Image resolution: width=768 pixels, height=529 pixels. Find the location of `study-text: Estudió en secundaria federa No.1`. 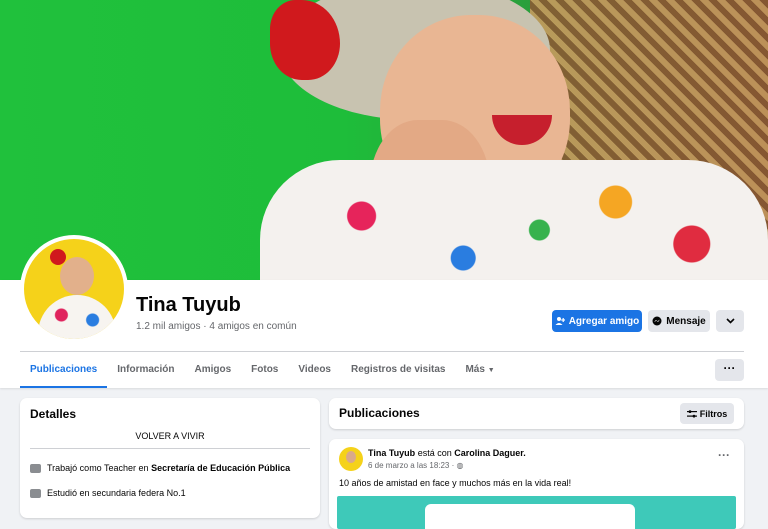

study-text: Estudió en secundaria federa No.1 is located at coordinates (116, 493).